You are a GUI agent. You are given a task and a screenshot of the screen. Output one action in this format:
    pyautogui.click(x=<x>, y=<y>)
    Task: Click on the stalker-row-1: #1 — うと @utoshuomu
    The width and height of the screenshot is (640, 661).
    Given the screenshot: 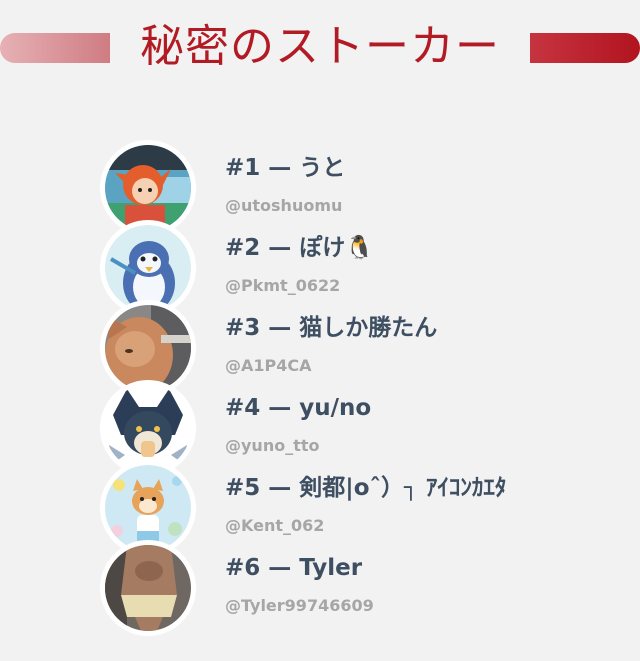 What is the action you would take?
    pyautogui.click(x=370, y=188)
    